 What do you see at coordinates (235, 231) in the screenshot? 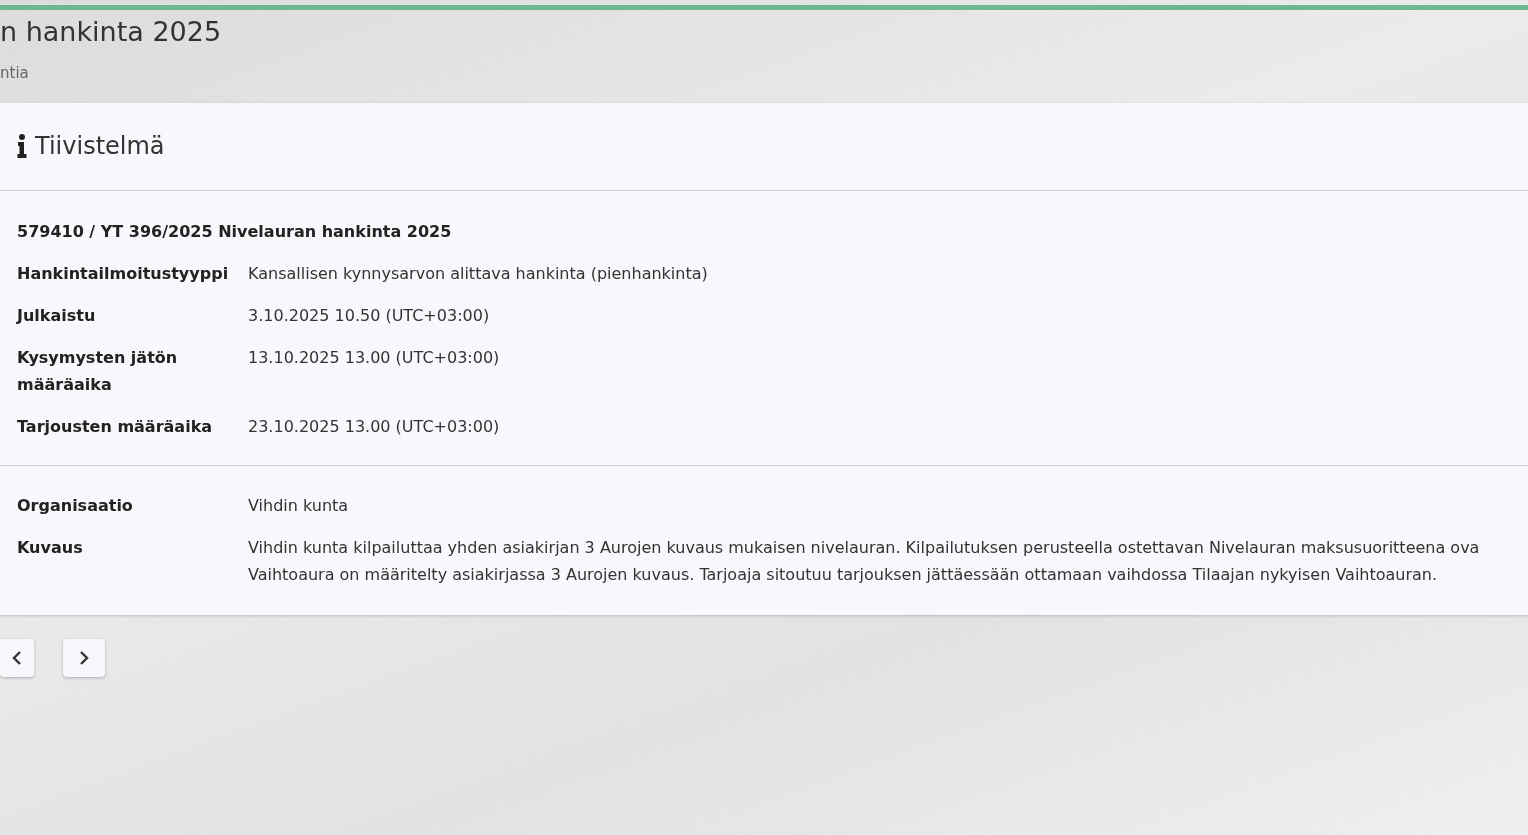
I see `summary-title: 579410 / YT 396/2025 Nivelauran hankinta 2025` at bounding box center [235, 231].